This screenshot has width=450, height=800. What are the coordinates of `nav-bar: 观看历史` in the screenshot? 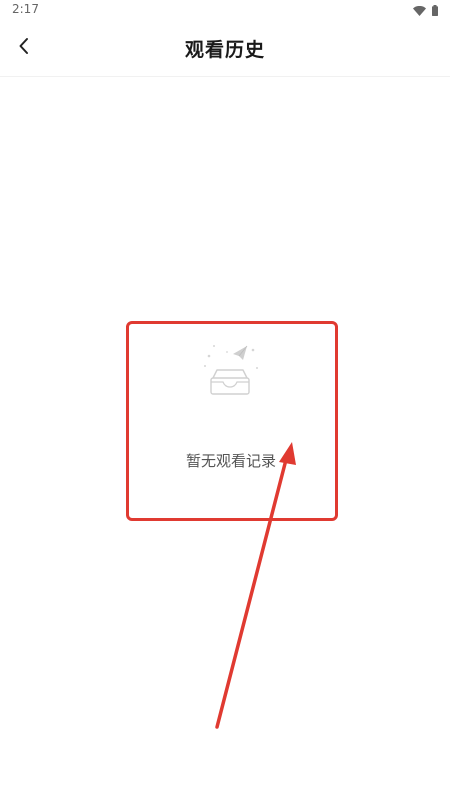 It's located at (225, 48).